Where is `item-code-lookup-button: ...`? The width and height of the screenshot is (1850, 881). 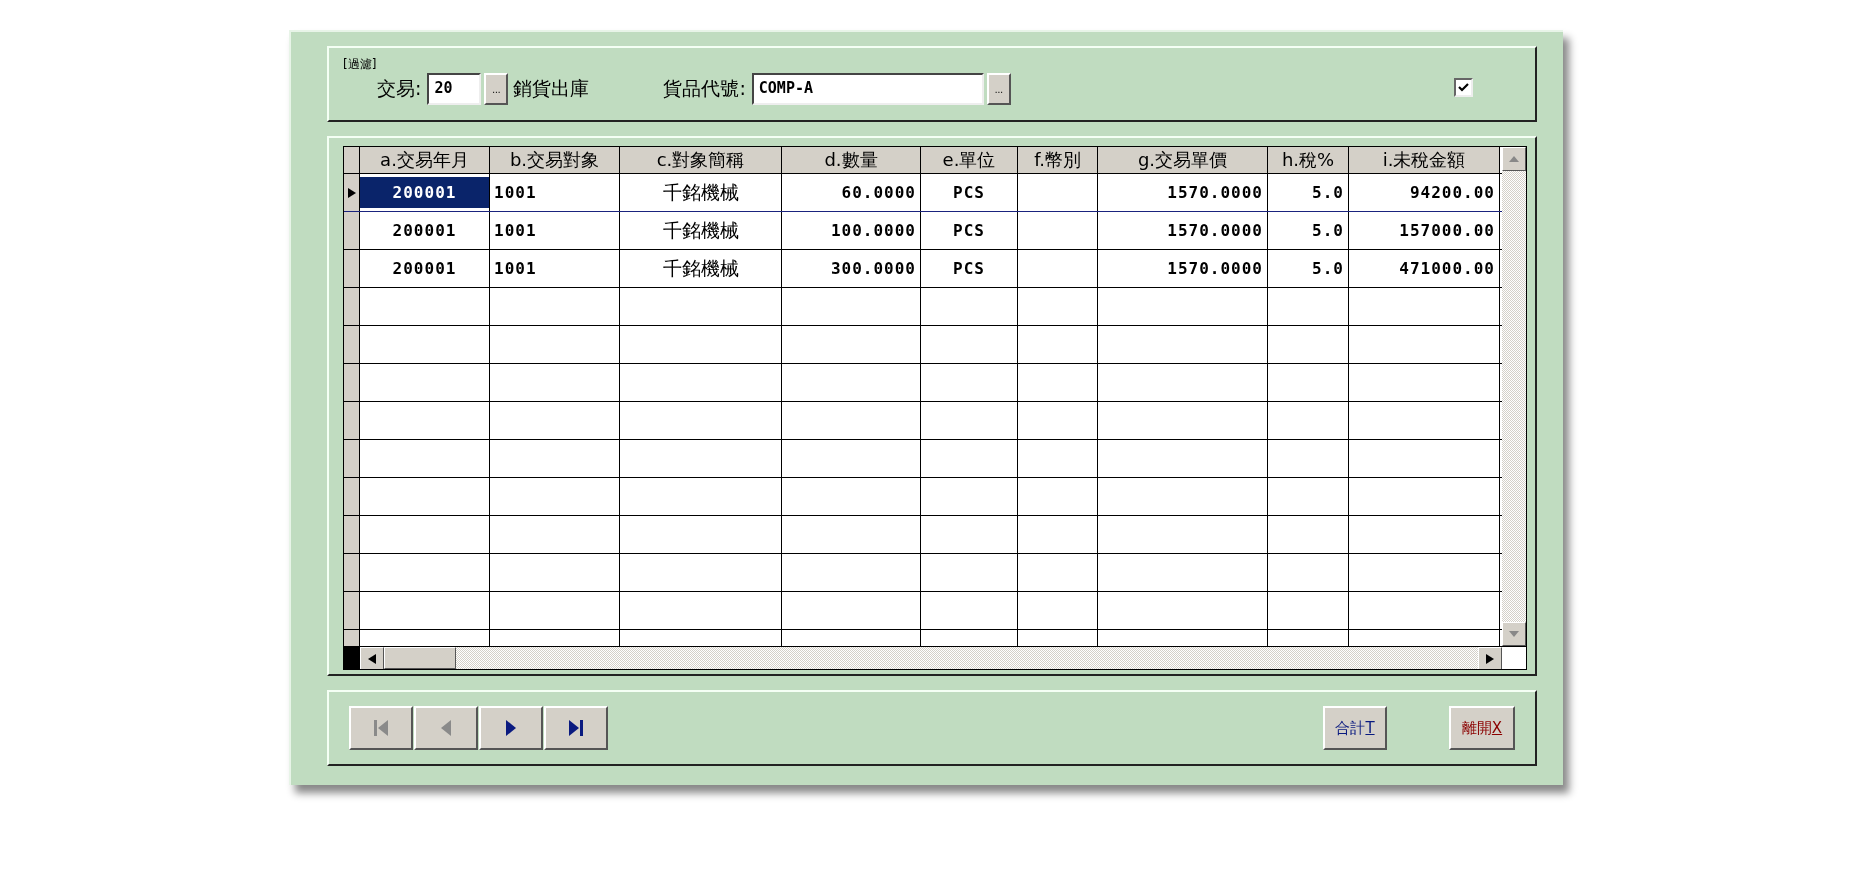 item-code-lookup-button: ... is located at coordinates (998, 89).